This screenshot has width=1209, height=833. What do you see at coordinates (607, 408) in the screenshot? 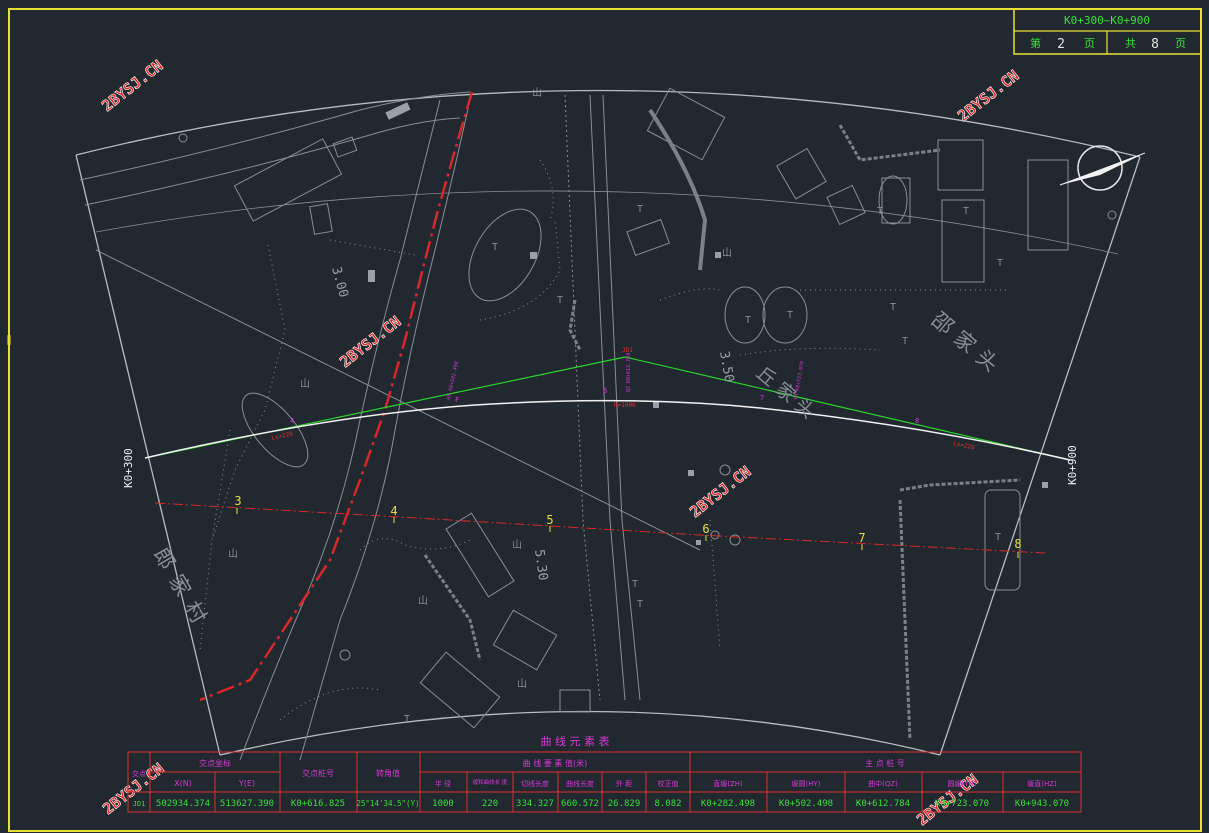
I see `tangent-lines` at bounding box center [607, 408].